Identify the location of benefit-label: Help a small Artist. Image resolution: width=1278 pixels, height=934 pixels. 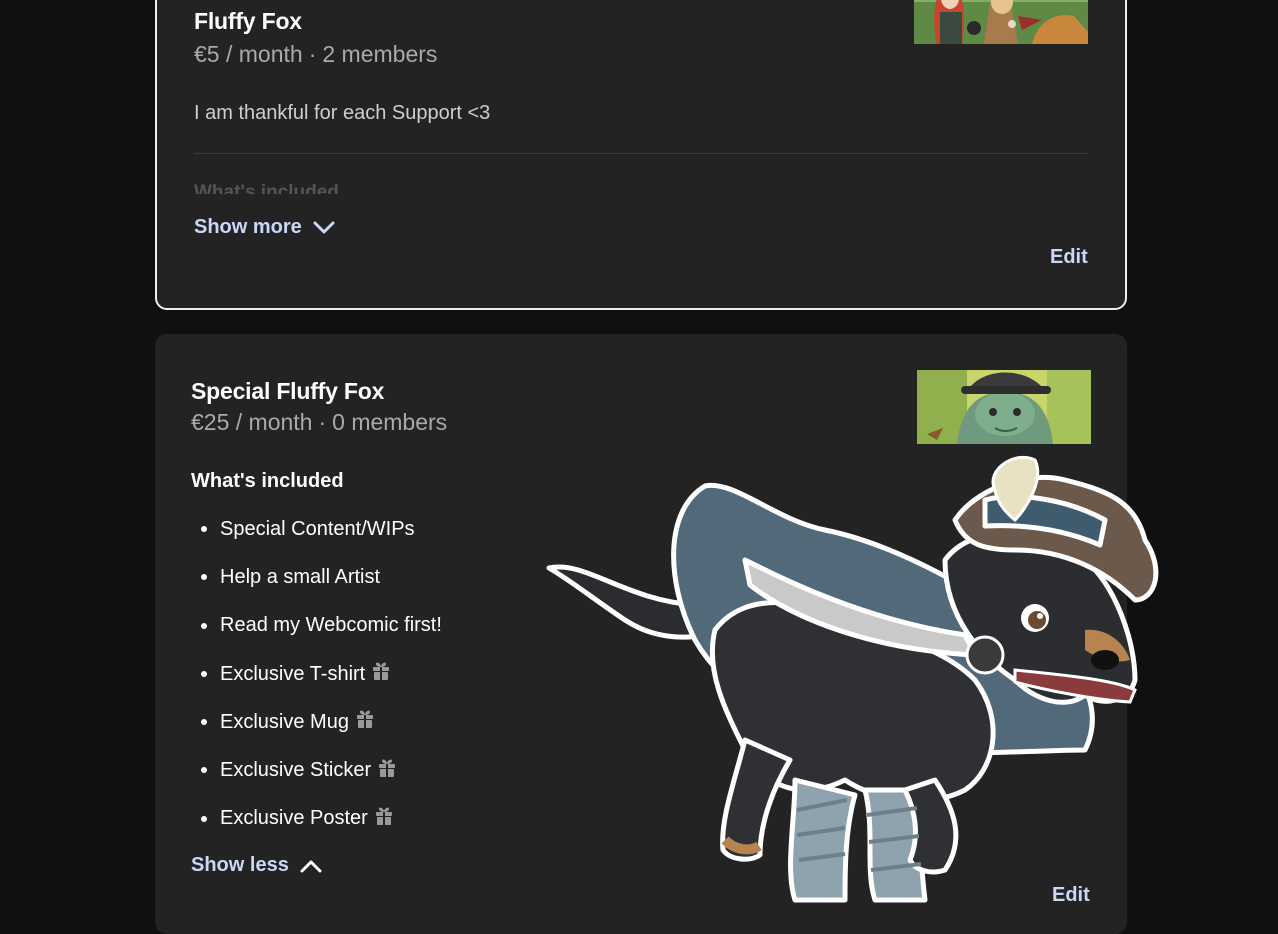
(300, 576).